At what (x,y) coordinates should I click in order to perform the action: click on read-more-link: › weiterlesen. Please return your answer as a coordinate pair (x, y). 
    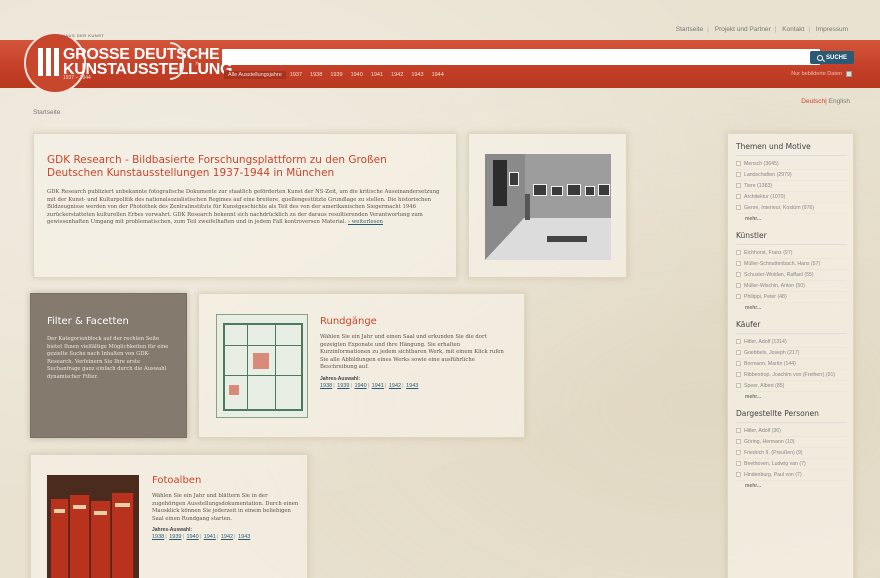
    Looking at the image, I should click on (365, 222).